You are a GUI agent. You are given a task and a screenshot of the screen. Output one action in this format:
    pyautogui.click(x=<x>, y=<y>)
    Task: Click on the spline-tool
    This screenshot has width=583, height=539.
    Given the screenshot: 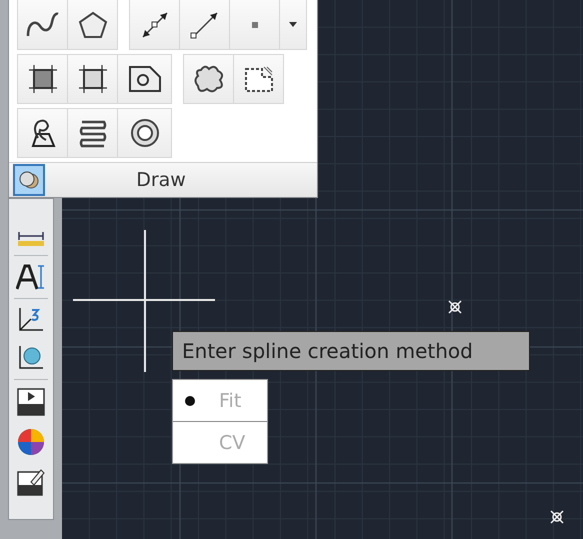 What is the action you would take?
    pyautogui.click(x=42, y=25)
    